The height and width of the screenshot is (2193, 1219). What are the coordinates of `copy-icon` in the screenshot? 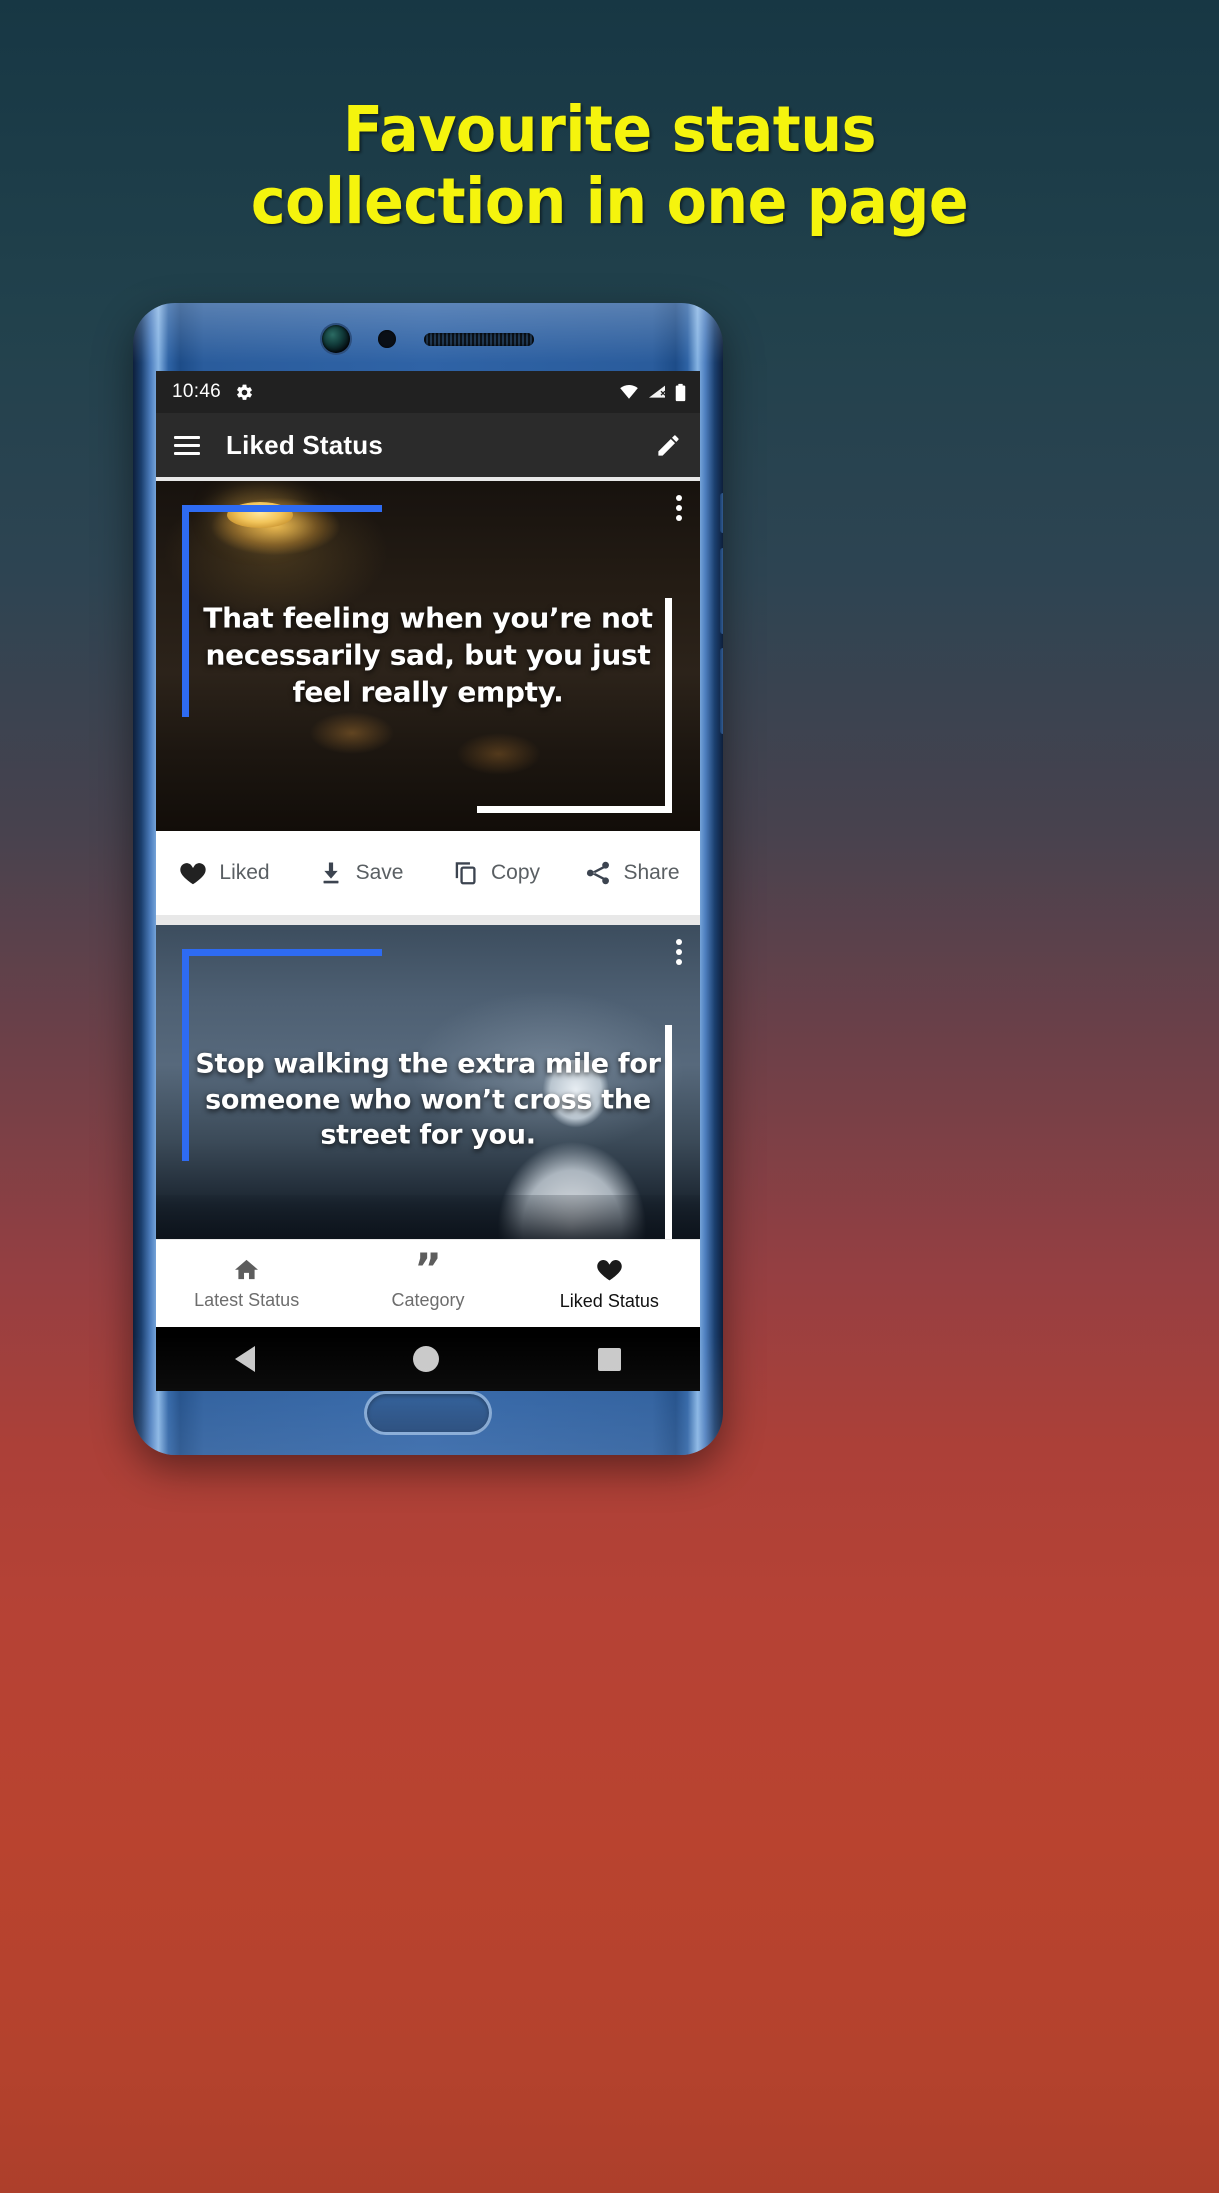 It's located at (466, 873).